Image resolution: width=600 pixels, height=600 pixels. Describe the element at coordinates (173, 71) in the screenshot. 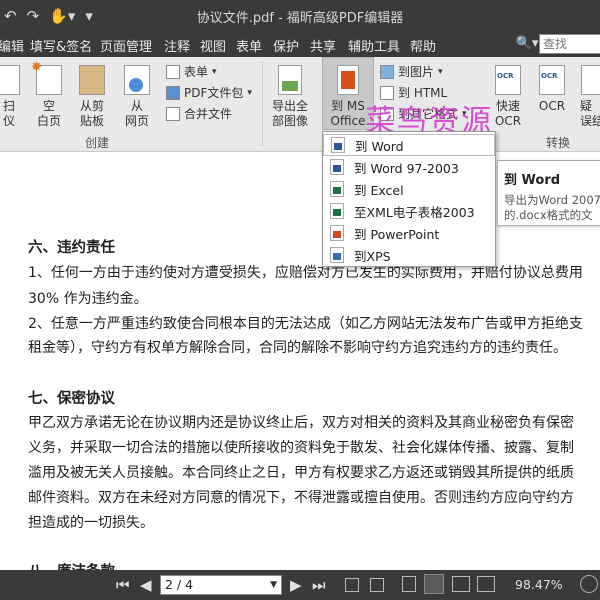

I see `form-icon` at that location.